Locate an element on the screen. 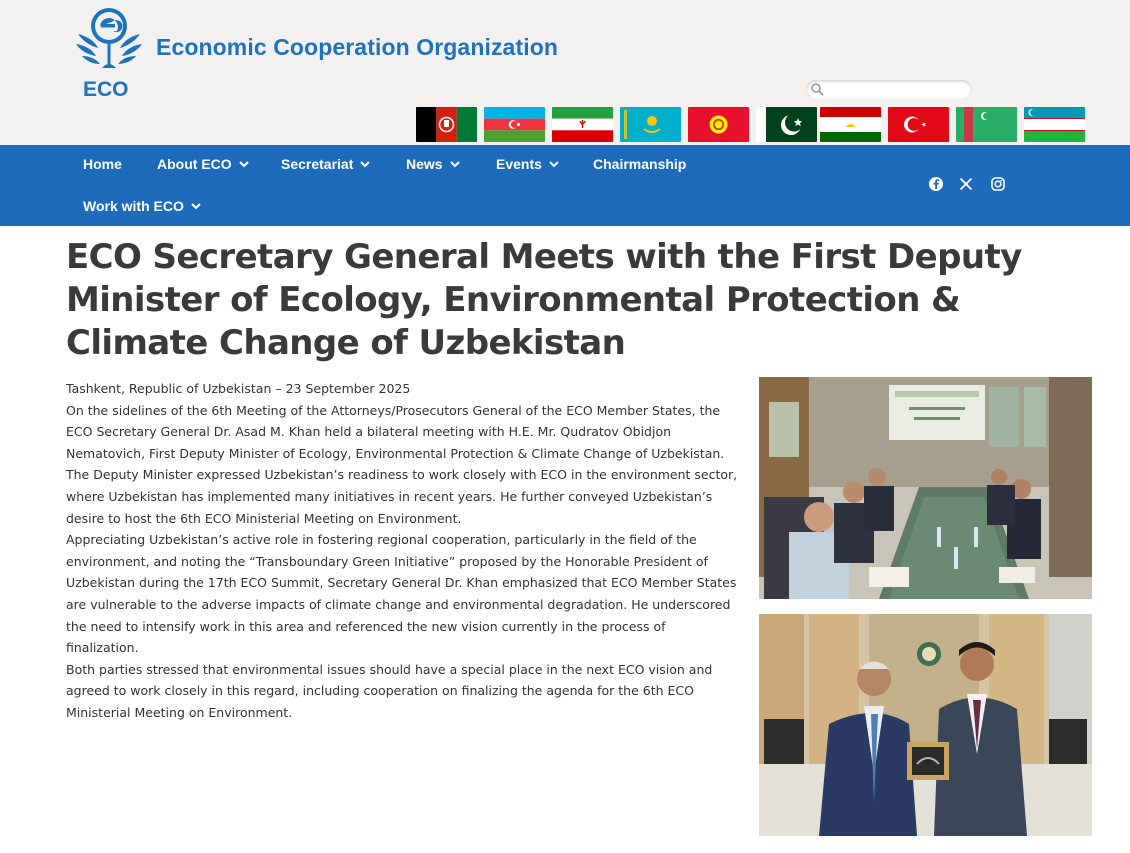  search-icon is located at coordinates (817, 89).